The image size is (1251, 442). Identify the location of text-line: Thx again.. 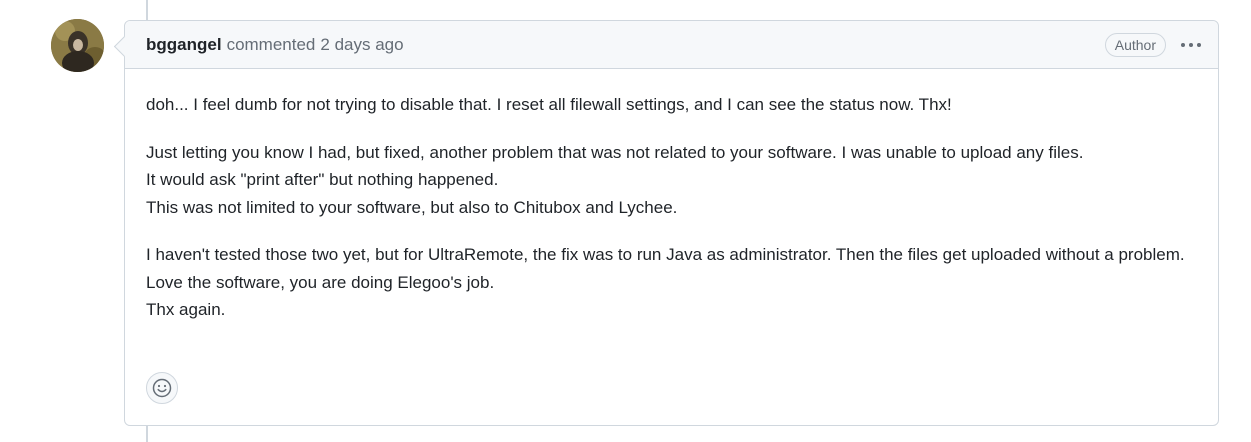
(186, 309).